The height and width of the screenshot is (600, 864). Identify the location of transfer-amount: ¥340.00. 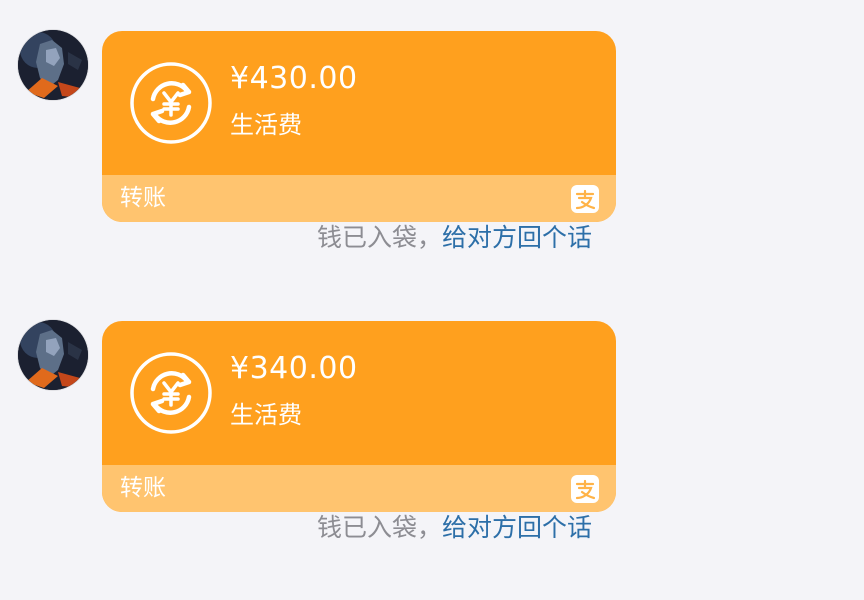
(294, 368).